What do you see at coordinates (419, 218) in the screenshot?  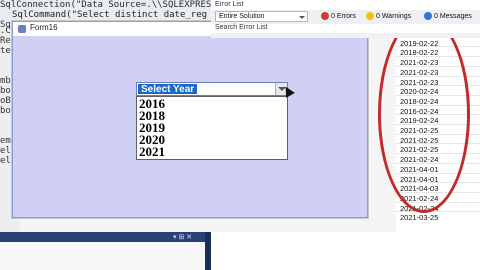 I see `date-value: 2021-03-25` at bounding box center [419, 218].